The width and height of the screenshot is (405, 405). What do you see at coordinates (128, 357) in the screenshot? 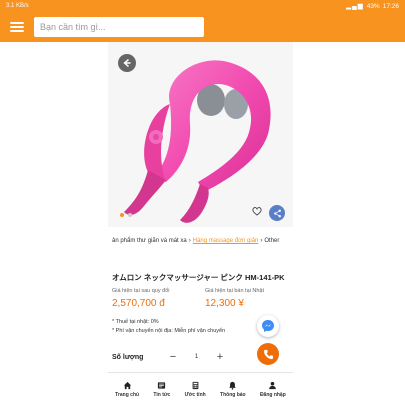
I see `quantity-label: Số lượng` at bounding box center [128, 357].